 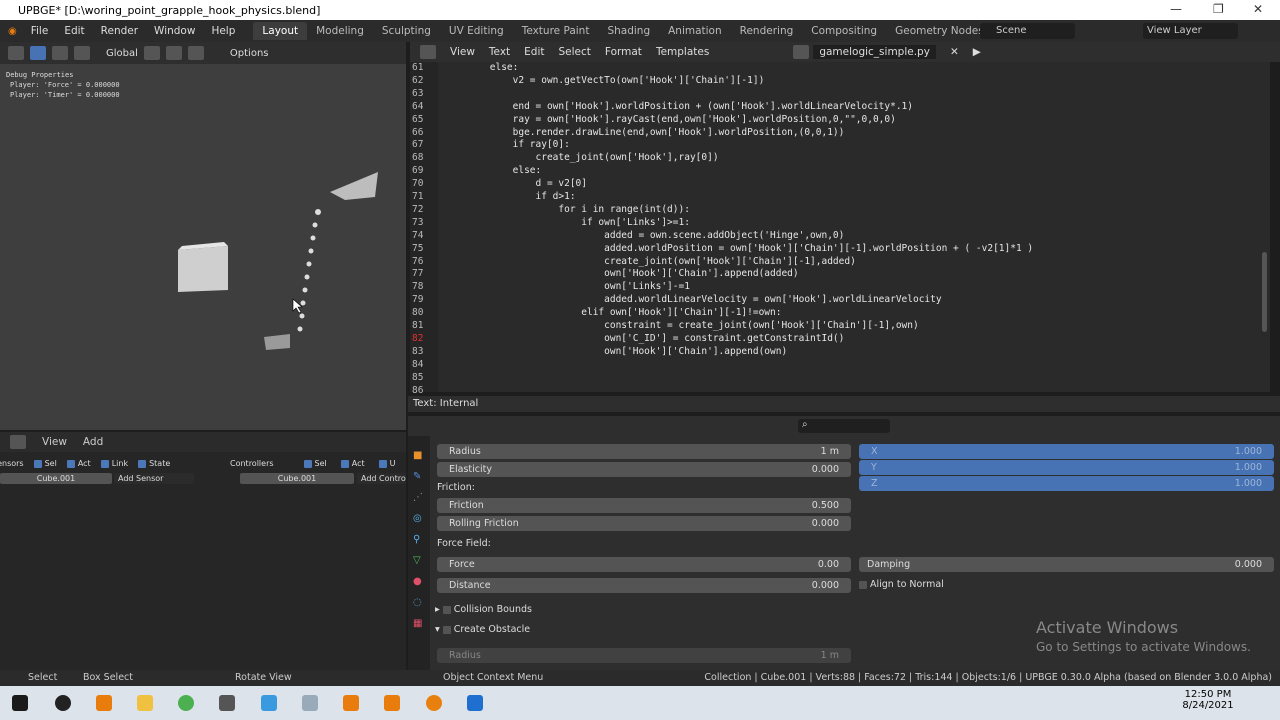 What do you see at coordinates (154, 478) in the screenshot?
I see `add-sensor-dropdown: Add Sensor` at bounding box center [154, 478].